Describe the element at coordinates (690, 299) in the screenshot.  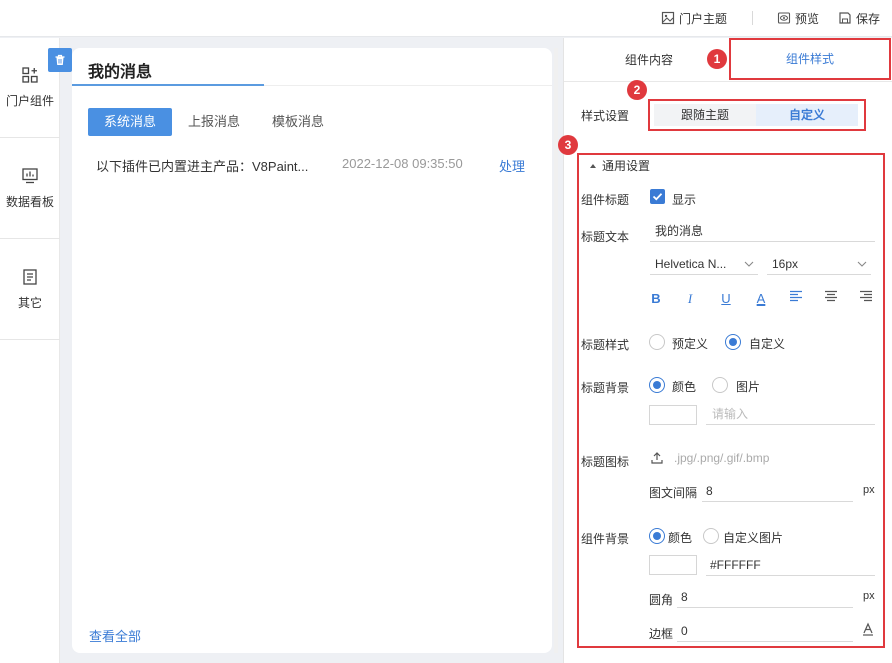
I see `italic-icon: I` at that location.